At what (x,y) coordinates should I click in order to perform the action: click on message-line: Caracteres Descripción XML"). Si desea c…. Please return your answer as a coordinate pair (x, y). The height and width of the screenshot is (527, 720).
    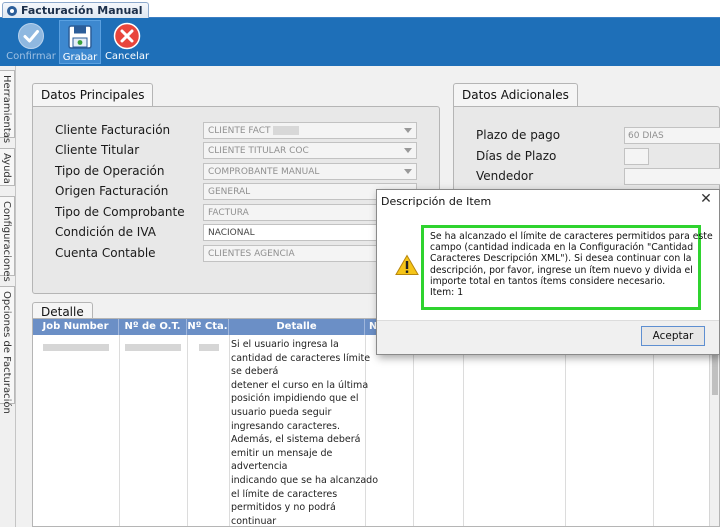
    Looking at the image, I should click on (561, 259).